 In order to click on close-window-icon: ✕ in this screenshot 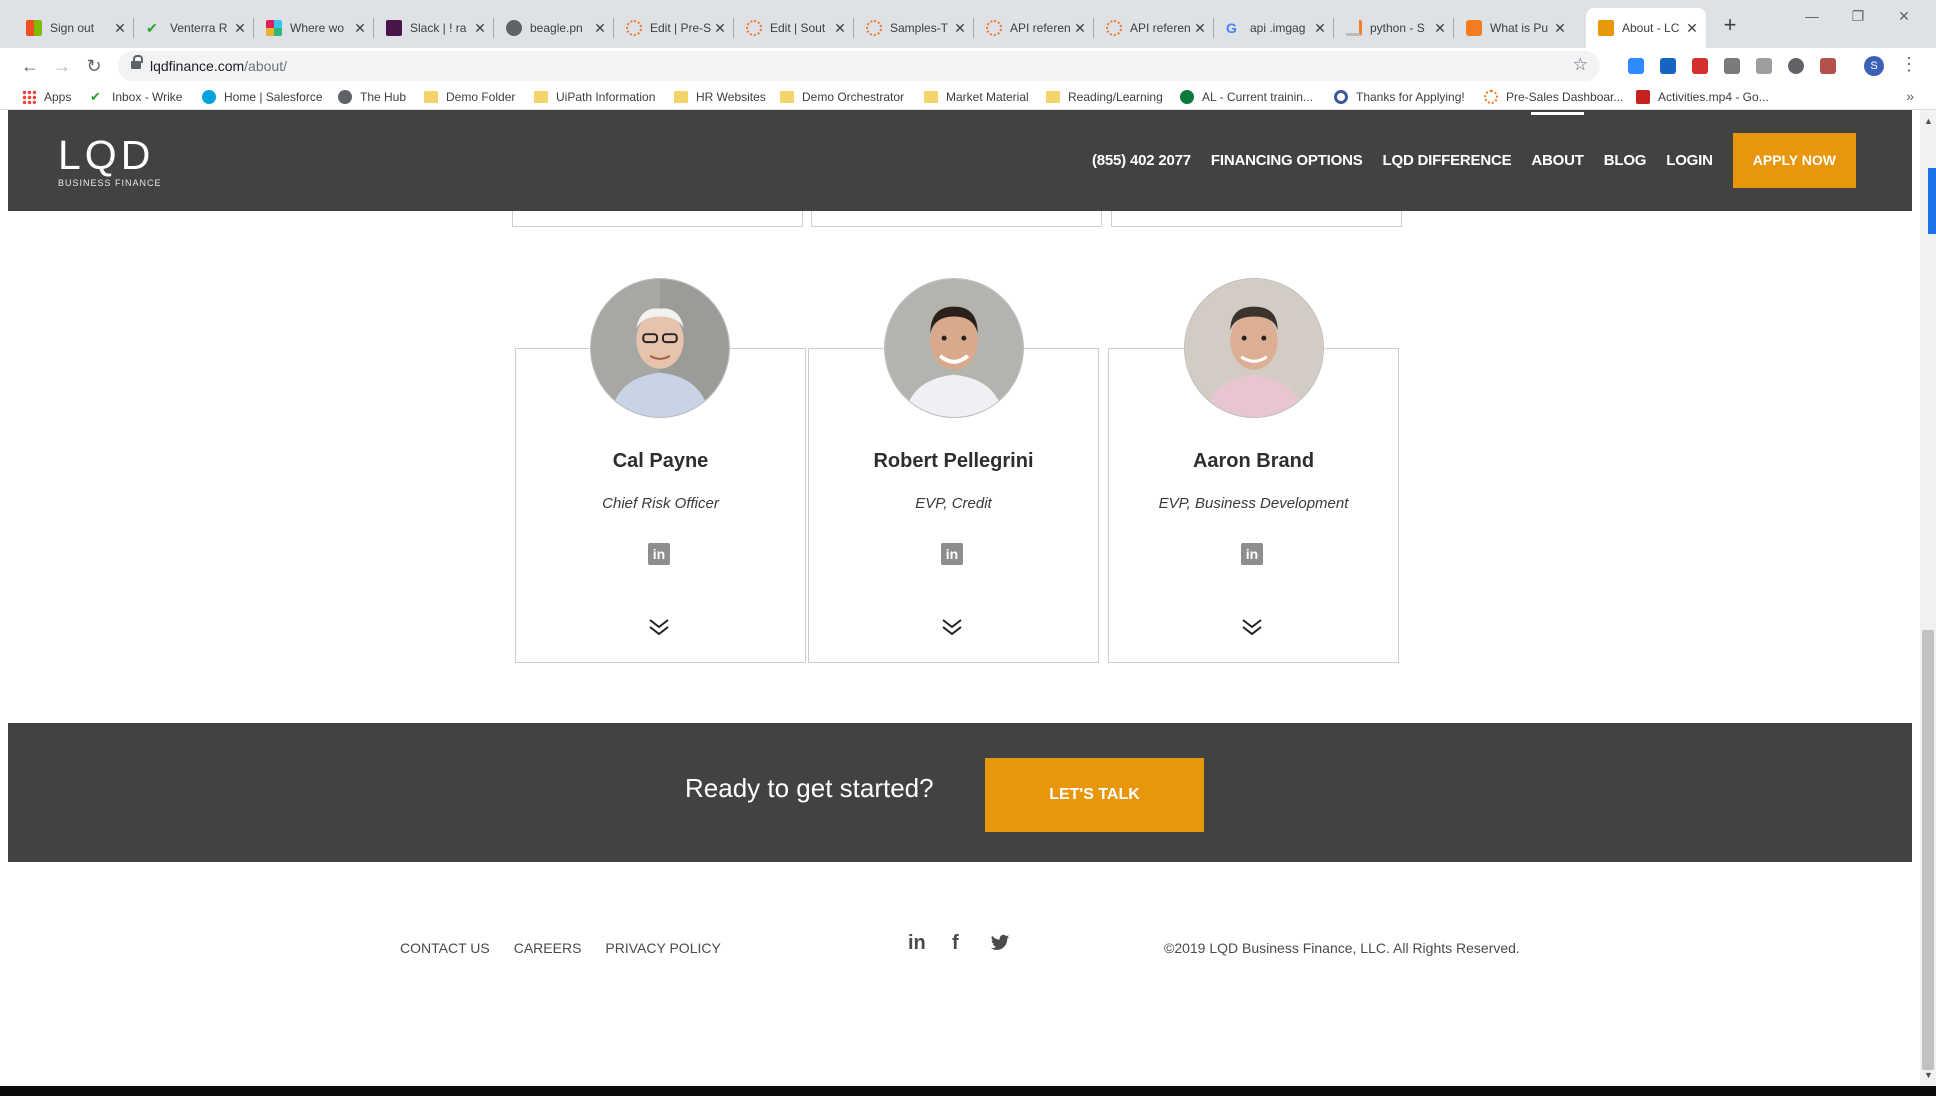, I will do `click(1904, 16)`.